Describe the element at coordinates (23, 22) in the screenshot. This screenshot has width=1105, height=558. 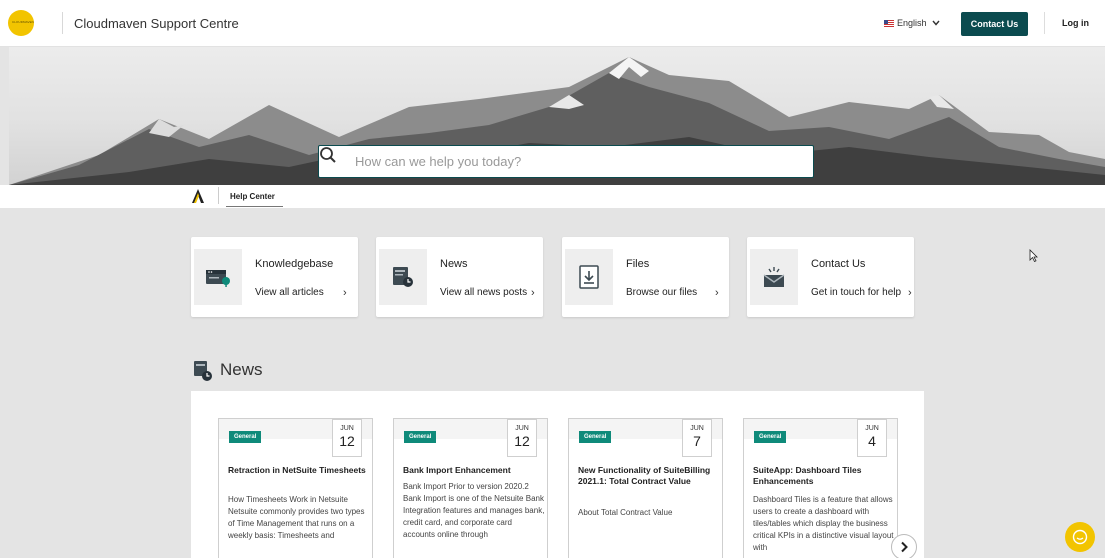
I see `logo-wordmark: CLOUDMAVEN` at that location.